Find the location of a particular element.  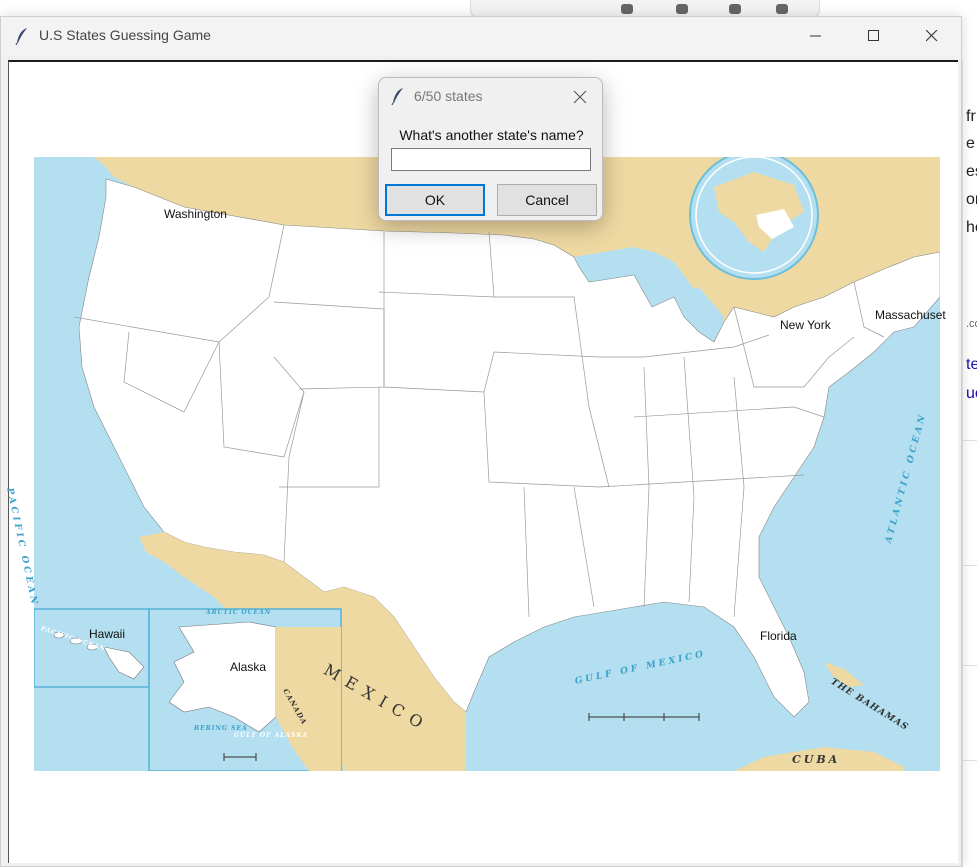

maximize-icon is located at coordinates (873, 35).